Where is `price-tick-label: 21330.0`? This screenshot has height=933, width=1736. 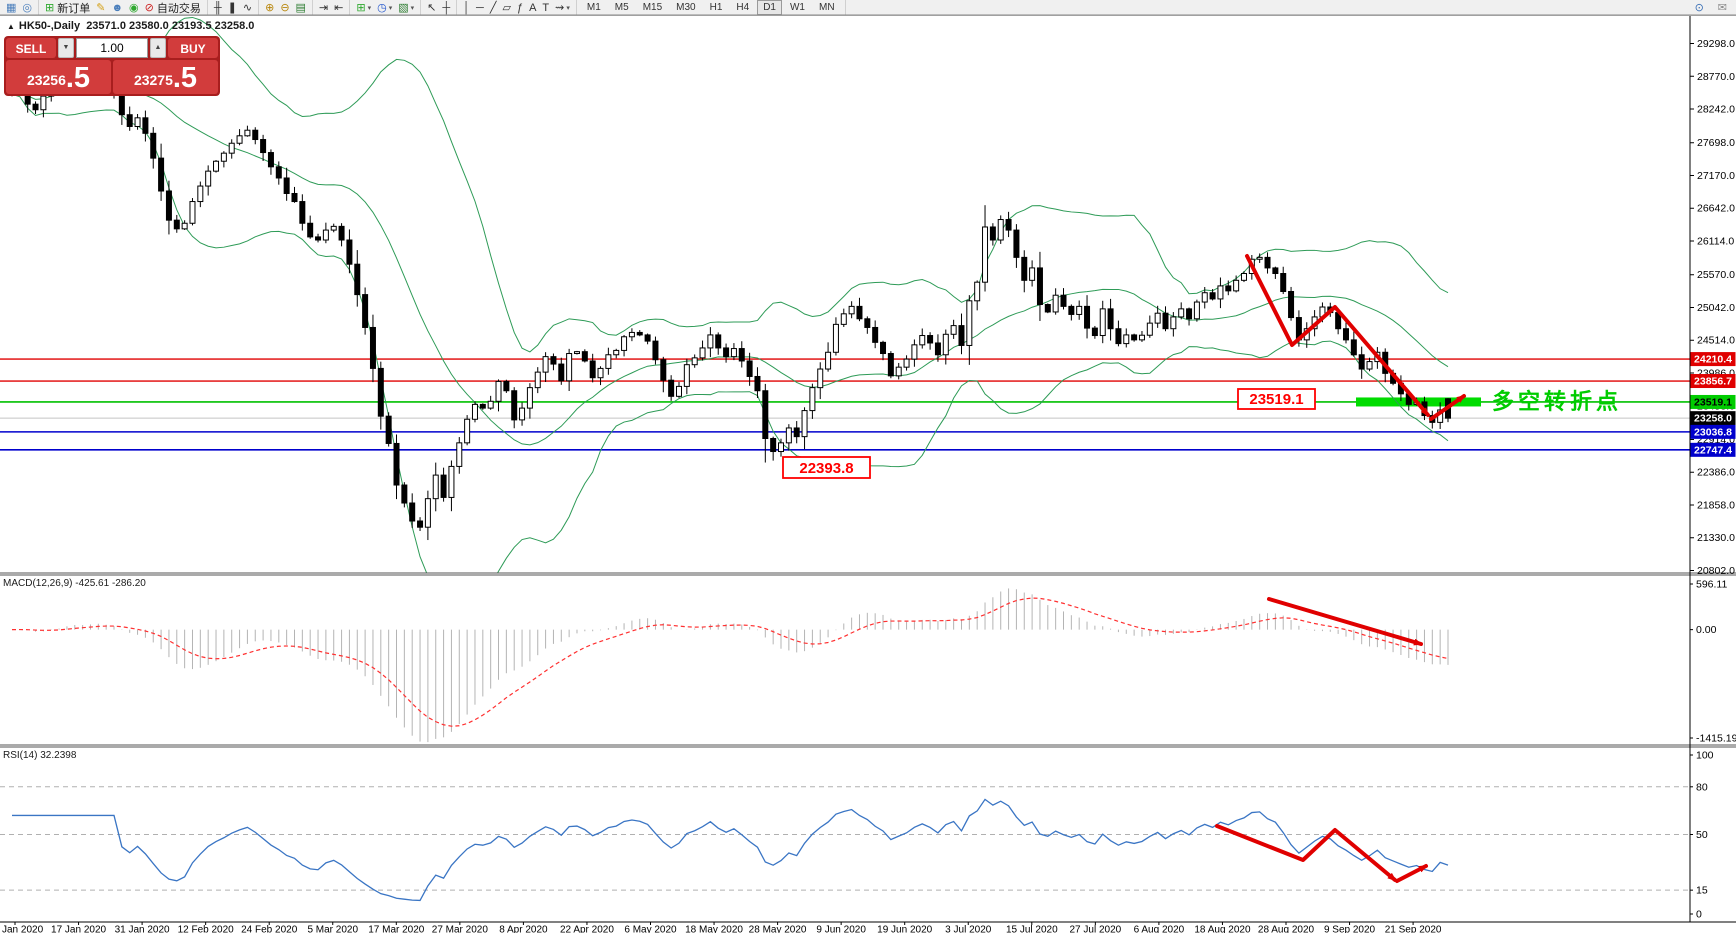 price-tick-label: 21330.0 is located at coordinates (1716, 538).